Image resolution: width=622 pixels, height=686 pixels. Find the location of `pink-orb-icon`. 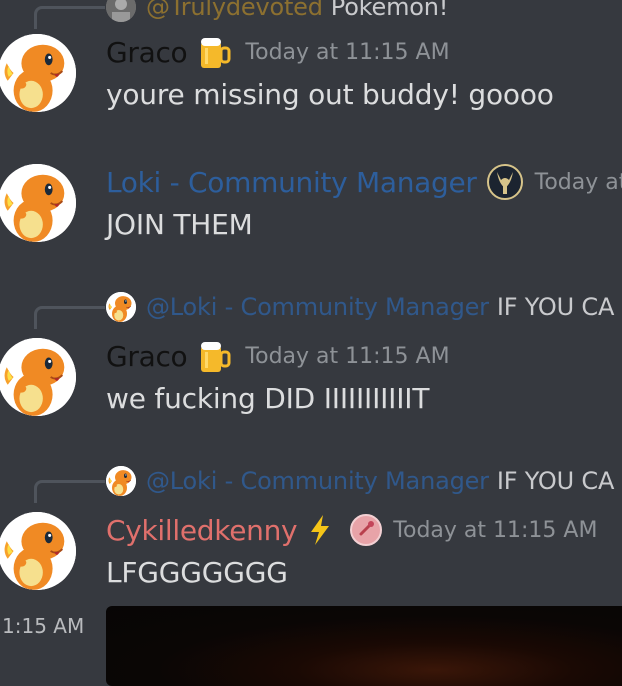

pink-orb-icon is located at coordinates (366, 530).